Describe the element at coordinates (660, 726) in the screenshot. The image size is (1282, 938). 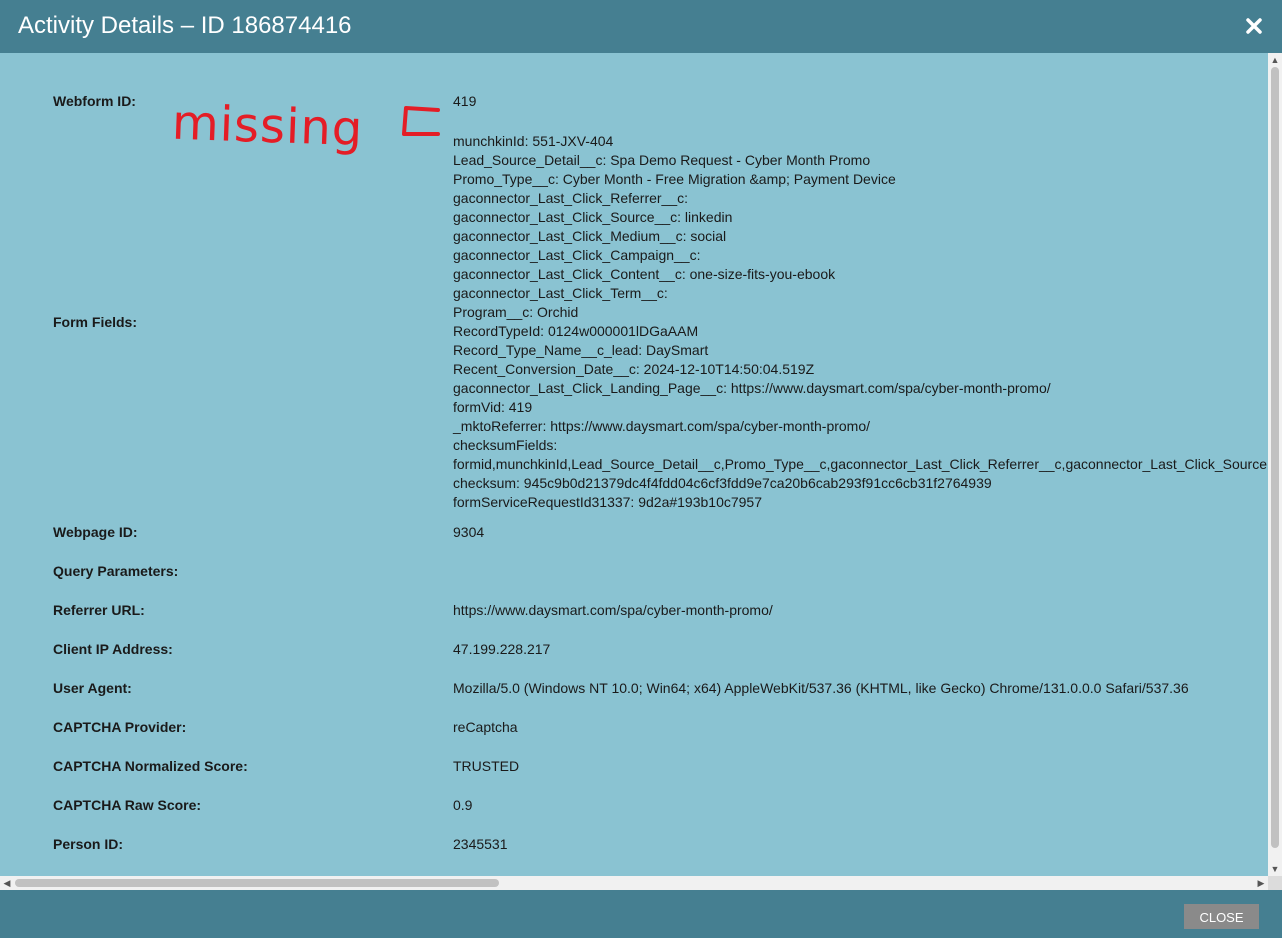
I see `detail-row-captcha-provider: CAPTCHA Provider: reCaptcha` at that location.